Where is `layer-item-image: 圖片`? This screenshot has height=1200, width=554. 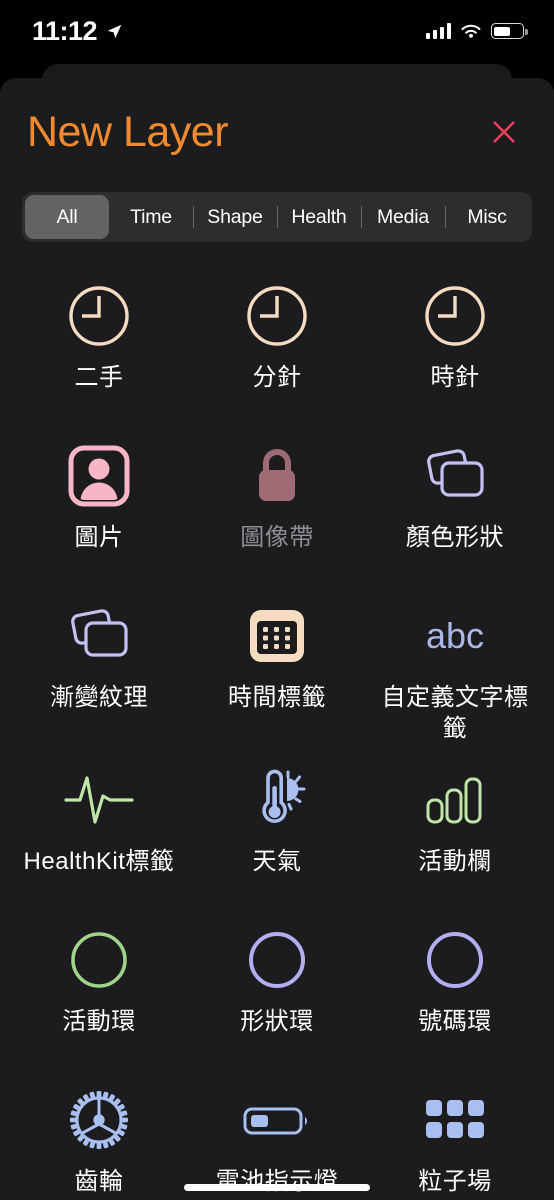
layer-item-image: 圖片 is located at coordinates (99, 500).